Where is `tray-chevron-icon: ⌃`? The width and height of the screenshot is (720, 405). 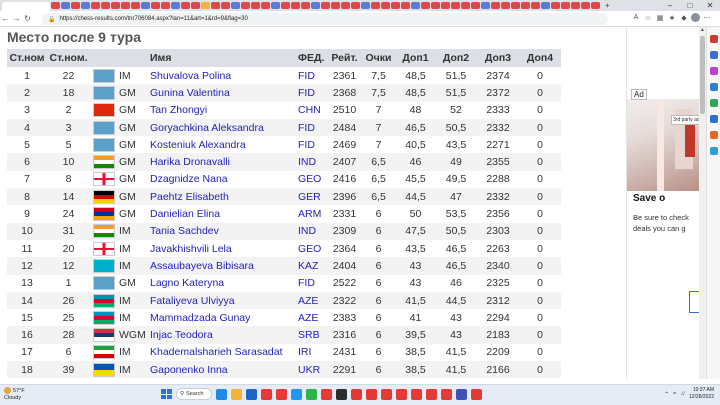 tray-chevron-icon: ⌃ is located at coordinates (666, 394).